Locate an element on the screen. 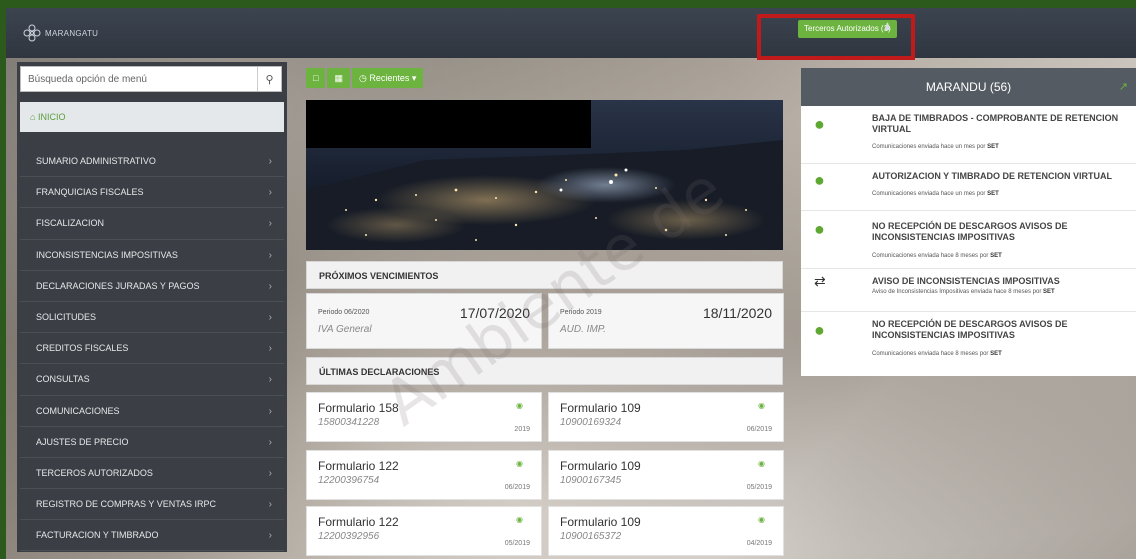  sidebar-item-consultas: CONSULTAS › is located at coordinates (152, 380).